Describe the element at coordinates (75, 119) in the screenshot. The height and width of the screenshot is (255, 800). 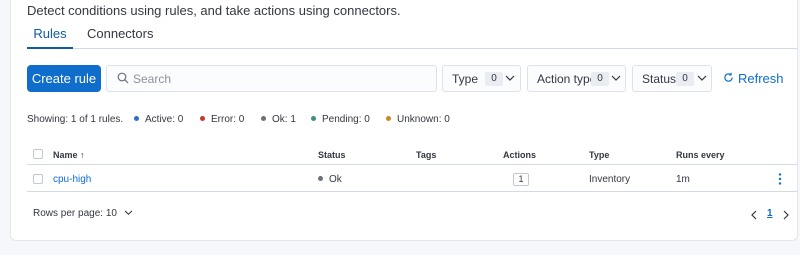
I see `showing-count: Showing: 1 of 1 rules.` at that location.